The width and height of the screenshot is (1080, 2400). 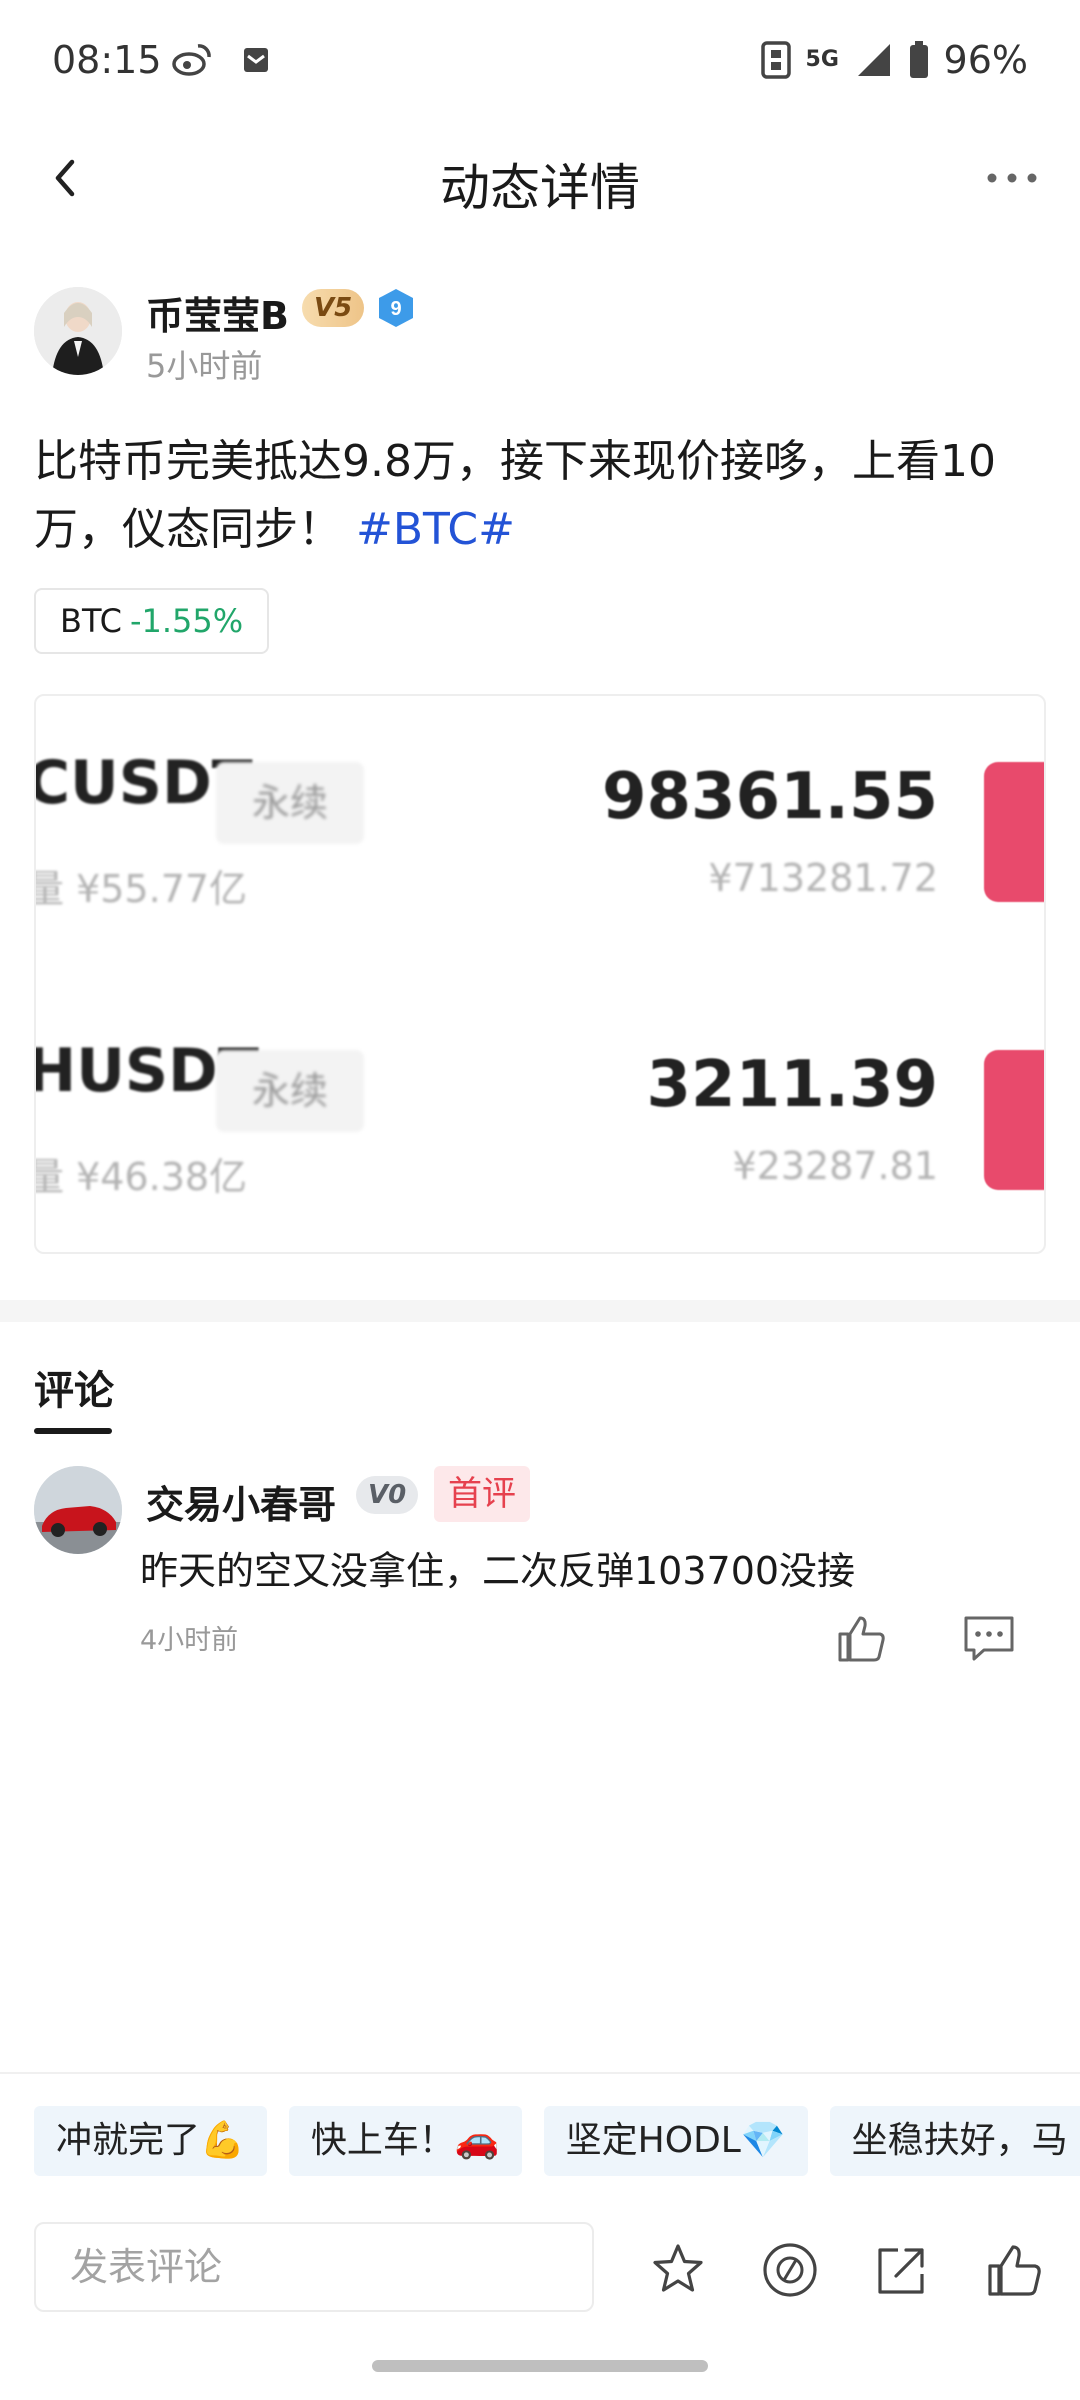 I want to click on level-number: 9, so click(x=395, y=309).